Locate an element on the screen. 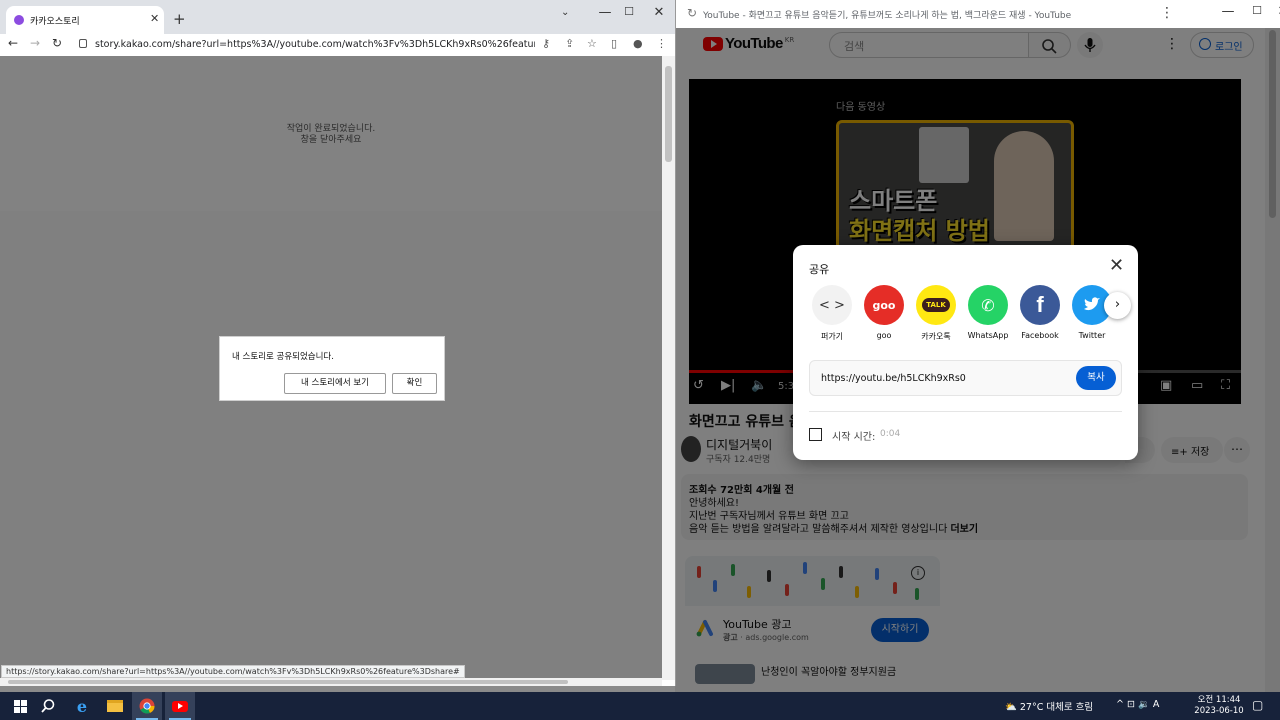  taskbar-file-explorer is located at coordinates (115, 706).